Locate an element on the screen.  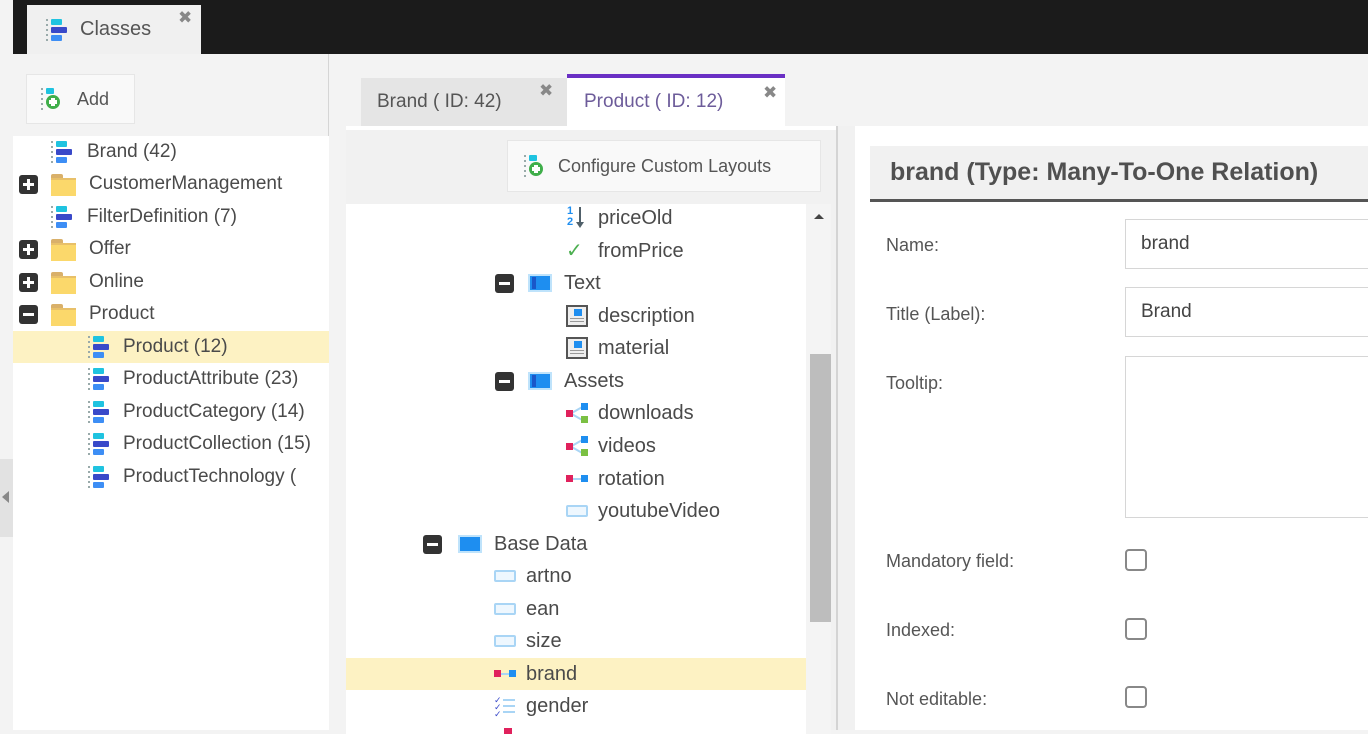
layout-item-material: material is located at coordinates (576, 348).